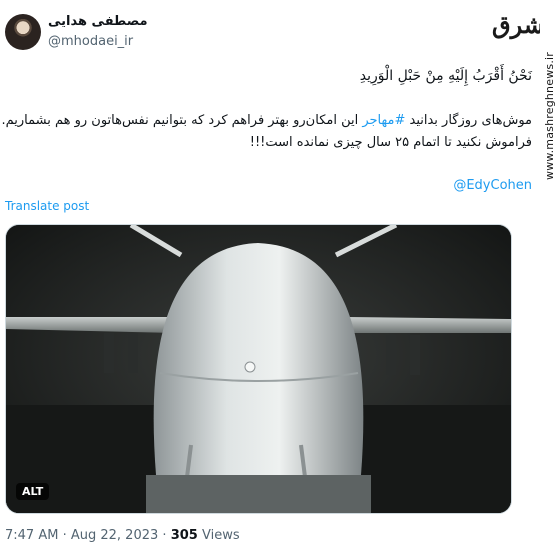 This screenshot has width=558, height=558. Describe the element at coordinates (31, 535) in the screenshot. I see `tweet-time: 7:47 AM` at that location.